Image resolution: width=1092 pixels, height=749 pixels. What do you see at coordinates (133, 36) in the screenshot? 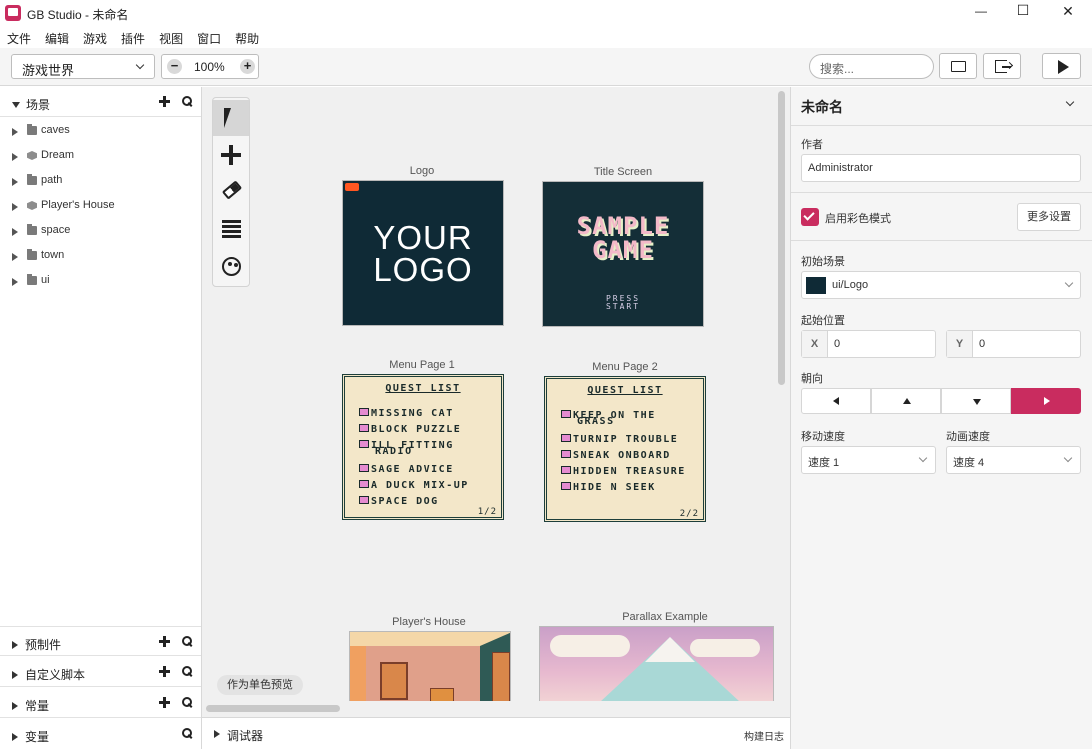
I see `menu-plugins: 插件` at bounding box center [133, 36].